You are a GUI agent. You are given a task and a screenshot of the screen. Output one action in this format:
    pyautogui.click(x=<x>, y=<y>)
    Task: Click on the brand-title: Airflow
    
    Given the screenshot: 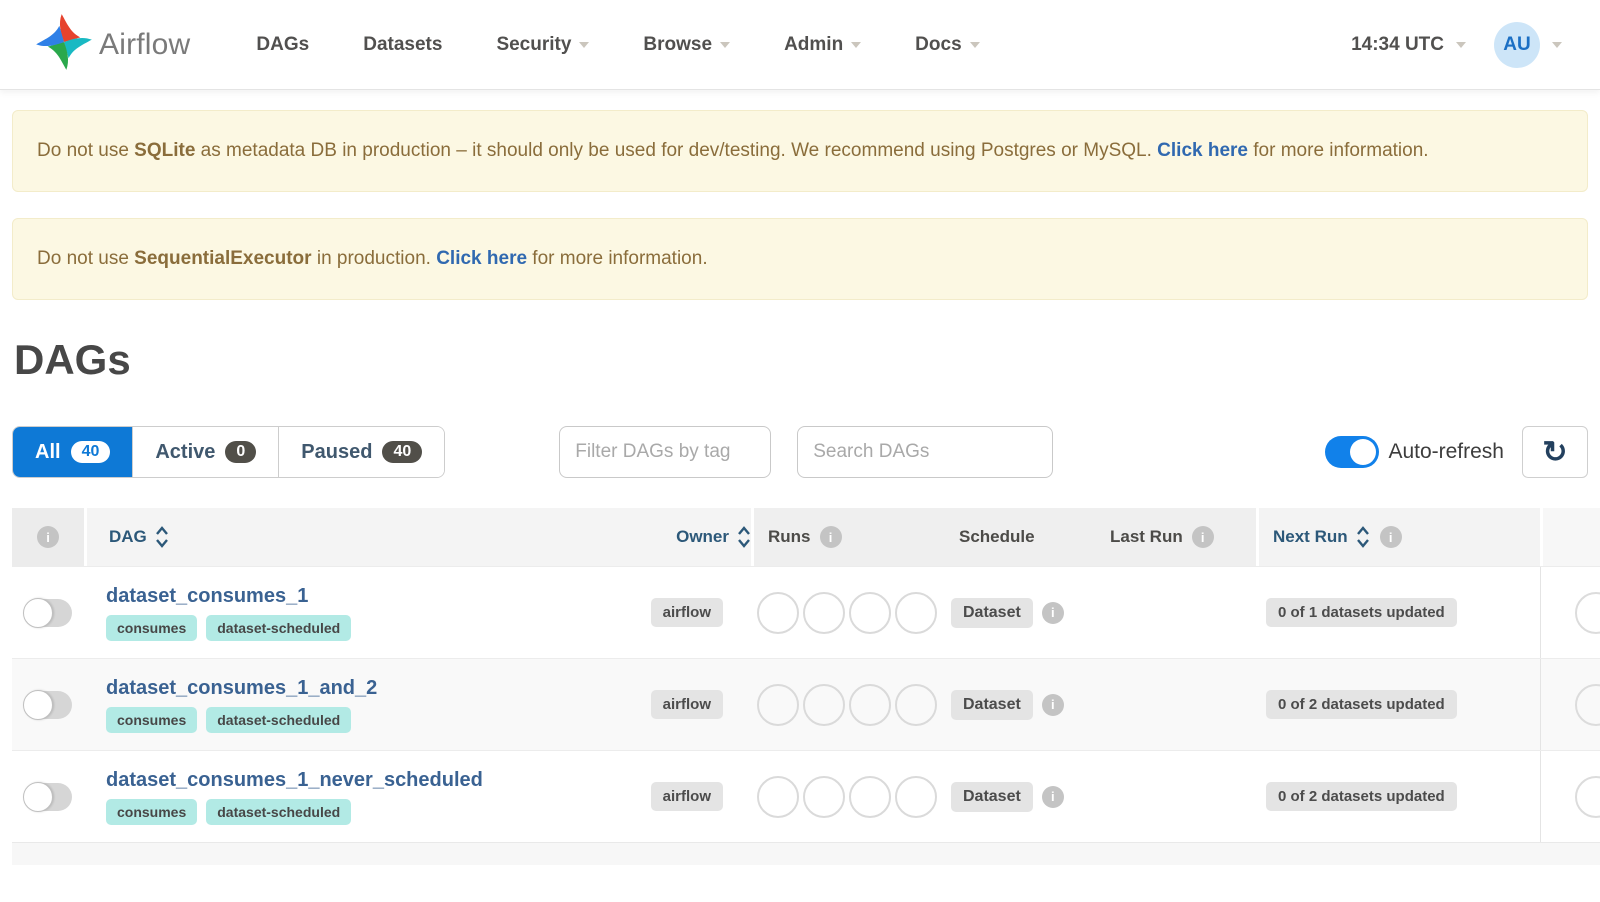 What is the action you would take?
    pyautogui.click(x=145, y=44)
    